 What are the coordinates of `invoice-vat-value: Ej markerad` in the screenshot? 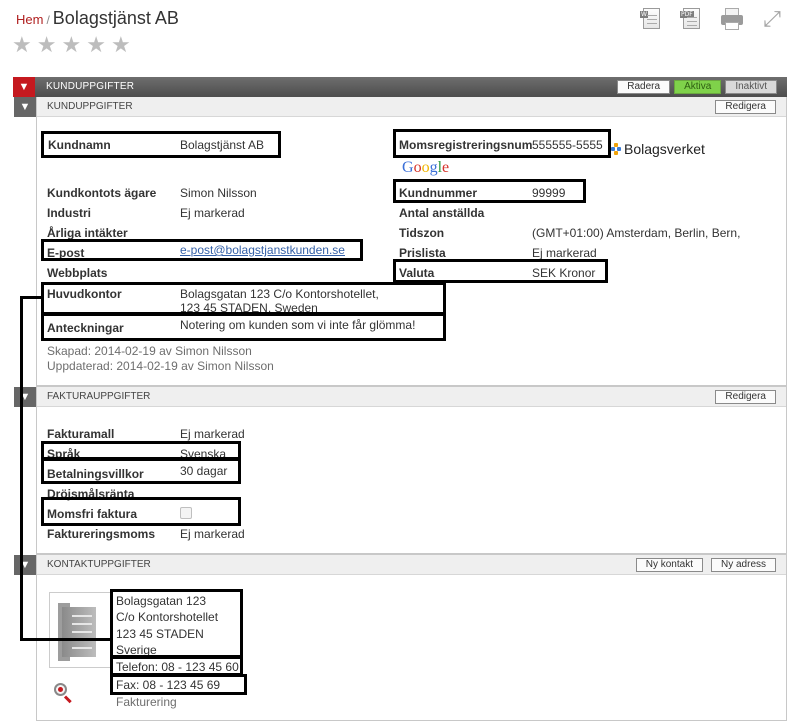 It's located at (212, 534).